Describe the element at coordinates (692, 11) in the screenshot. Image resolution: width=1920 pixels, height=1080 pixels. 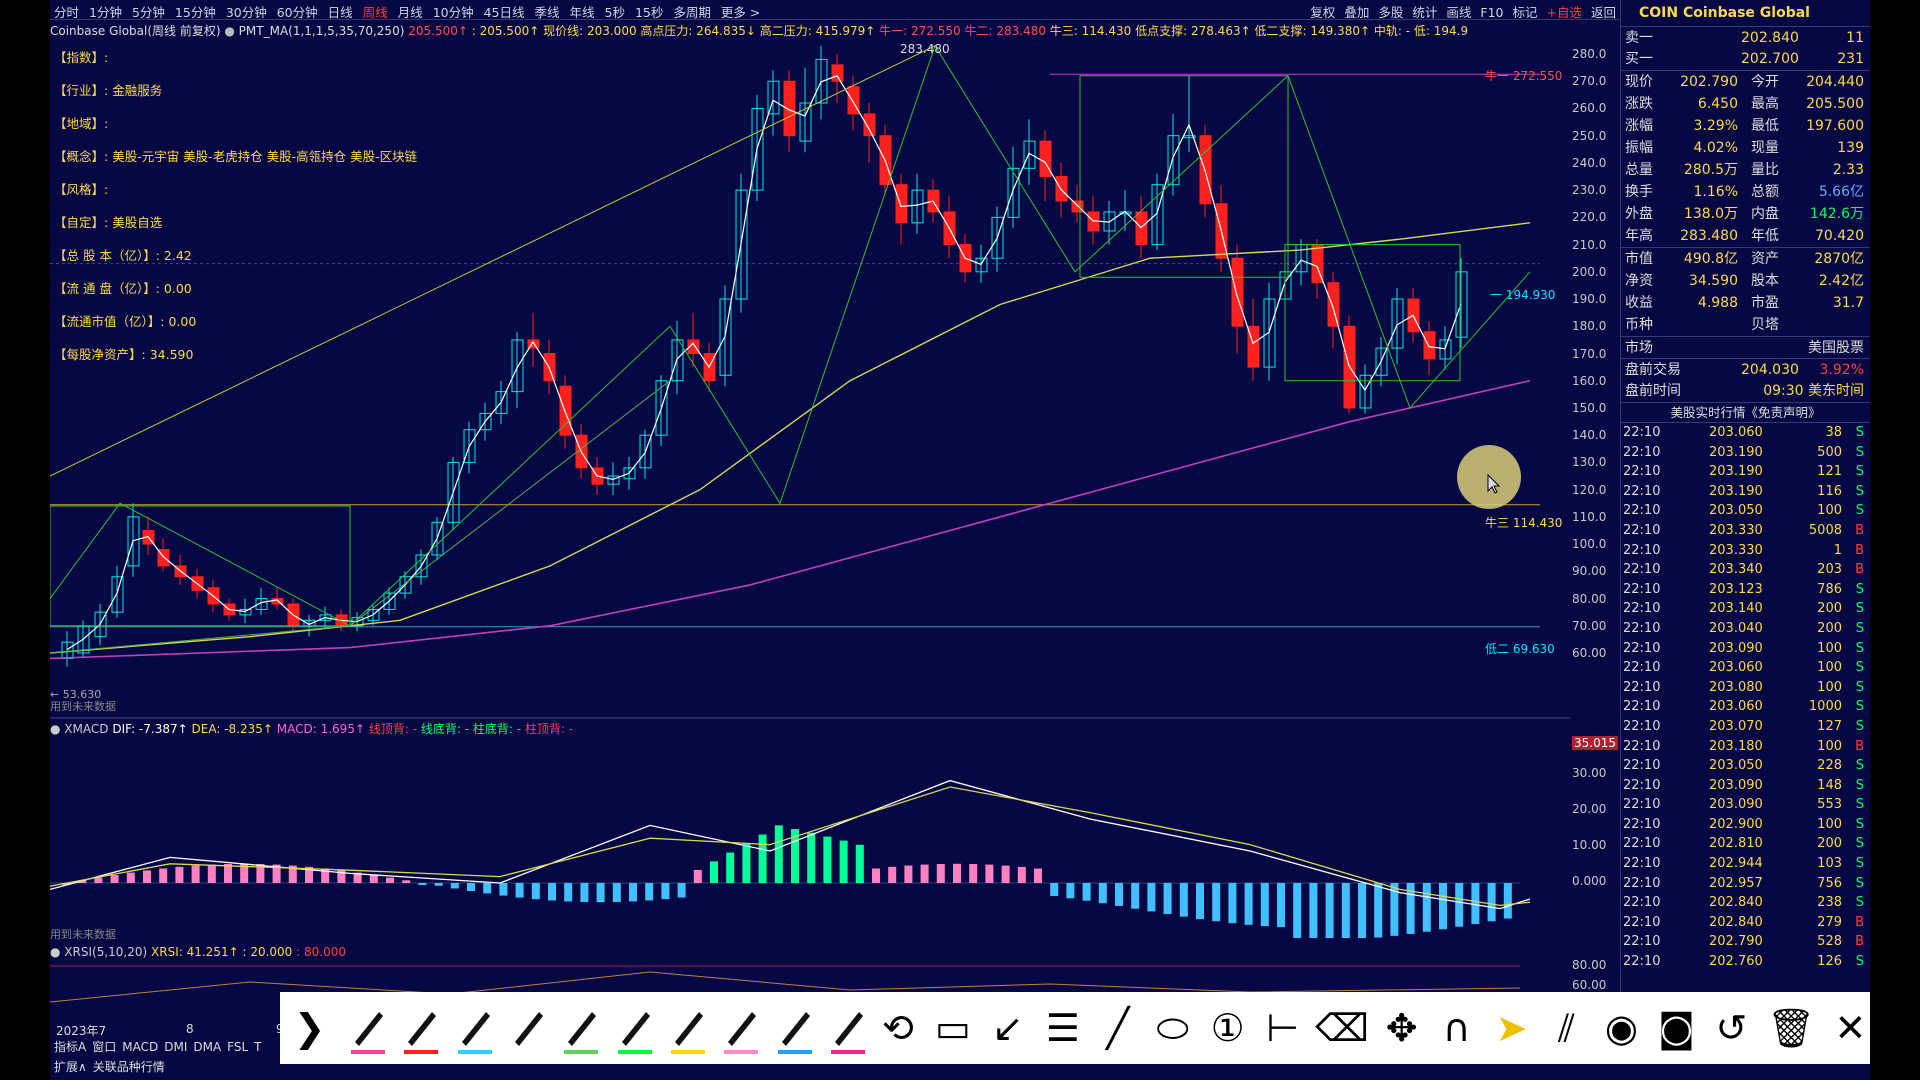
I see `period-tab: 多周期` at that location.